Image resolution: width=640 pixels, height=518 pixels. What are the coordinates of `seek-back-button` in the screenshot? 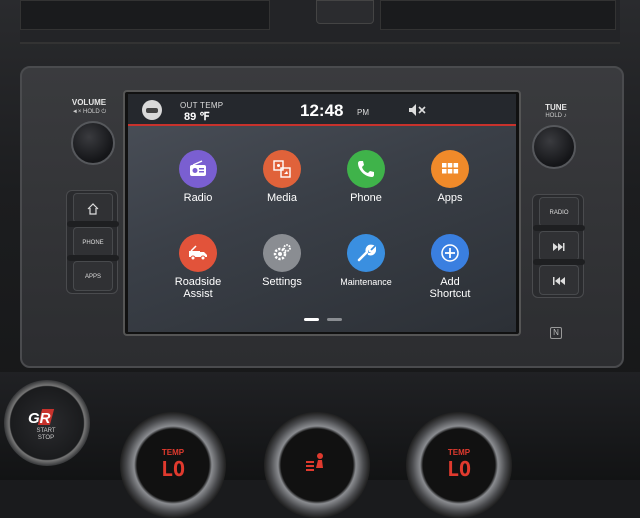 It's located at (559, 280).